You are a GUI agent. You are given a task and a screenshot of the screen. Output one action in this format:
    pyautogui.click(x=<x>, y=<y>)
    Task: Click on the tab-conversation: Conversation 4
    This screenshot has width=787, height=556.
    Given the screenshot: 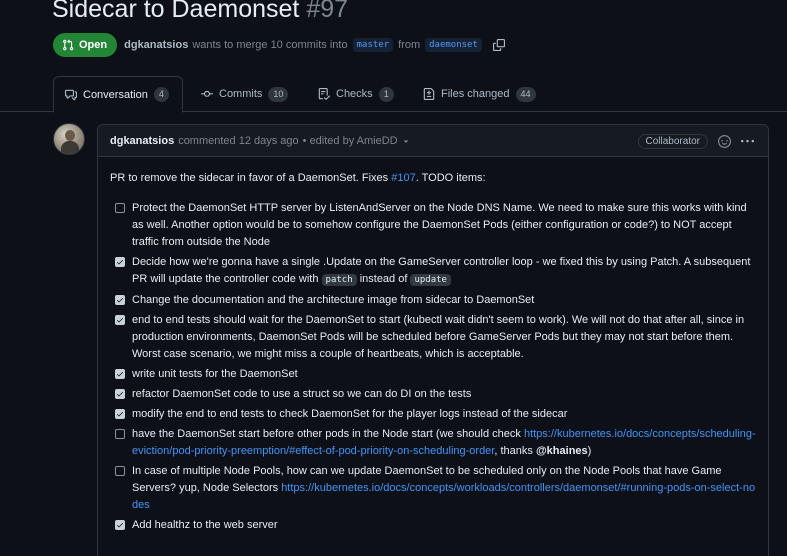 What is the action you would take?
    pyautogui.click(x=118, y=94)
    